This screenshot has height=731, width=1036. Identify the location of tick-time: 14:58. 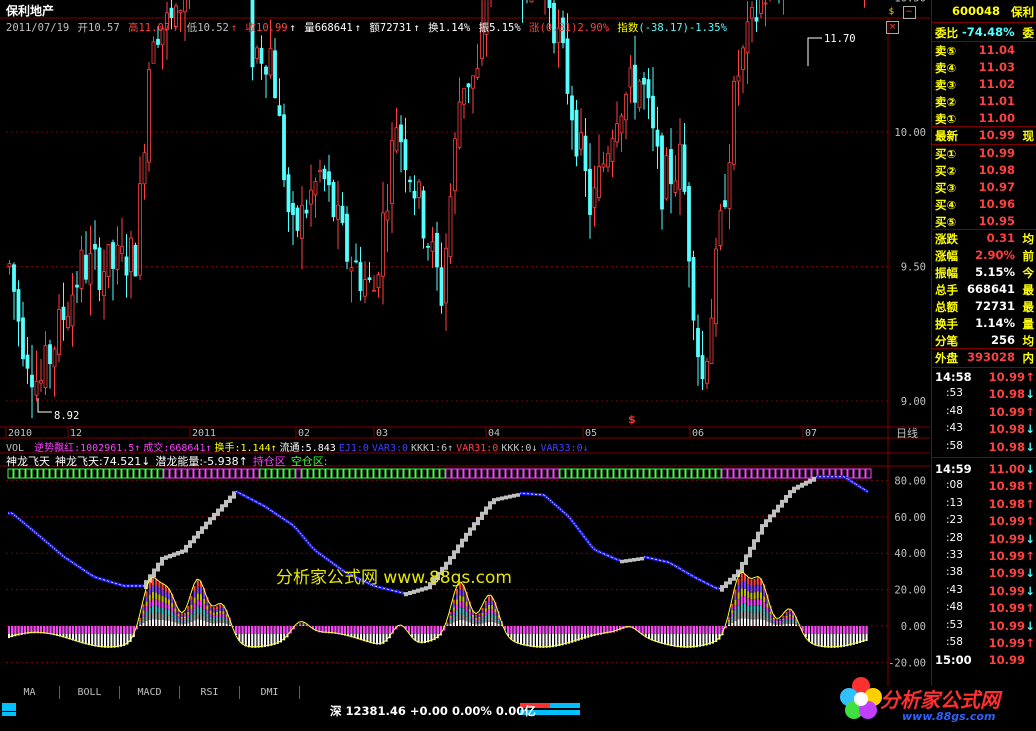
(953, 377).